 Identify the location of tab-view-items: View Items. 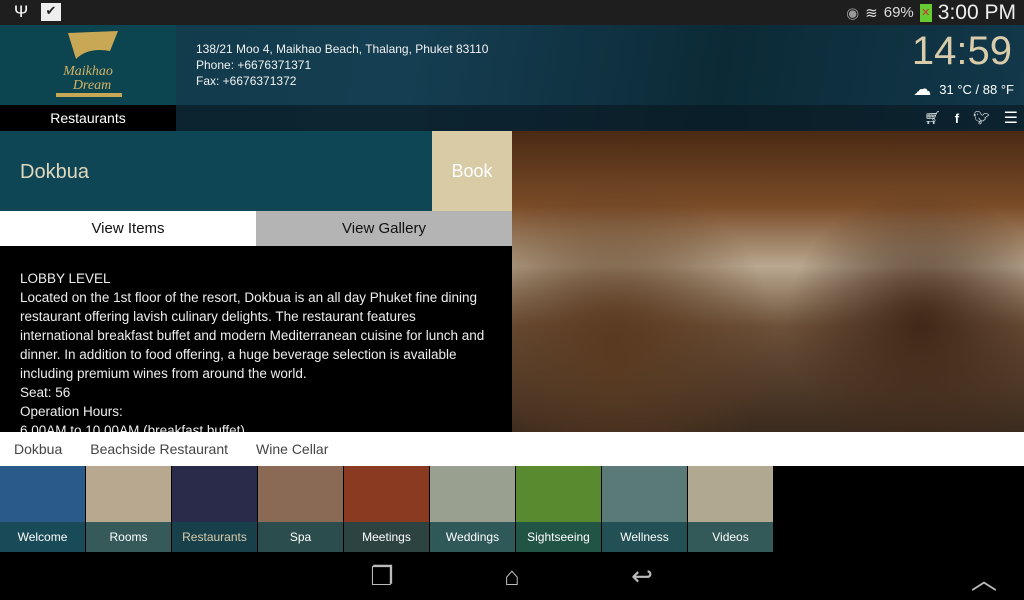
(128, 228).